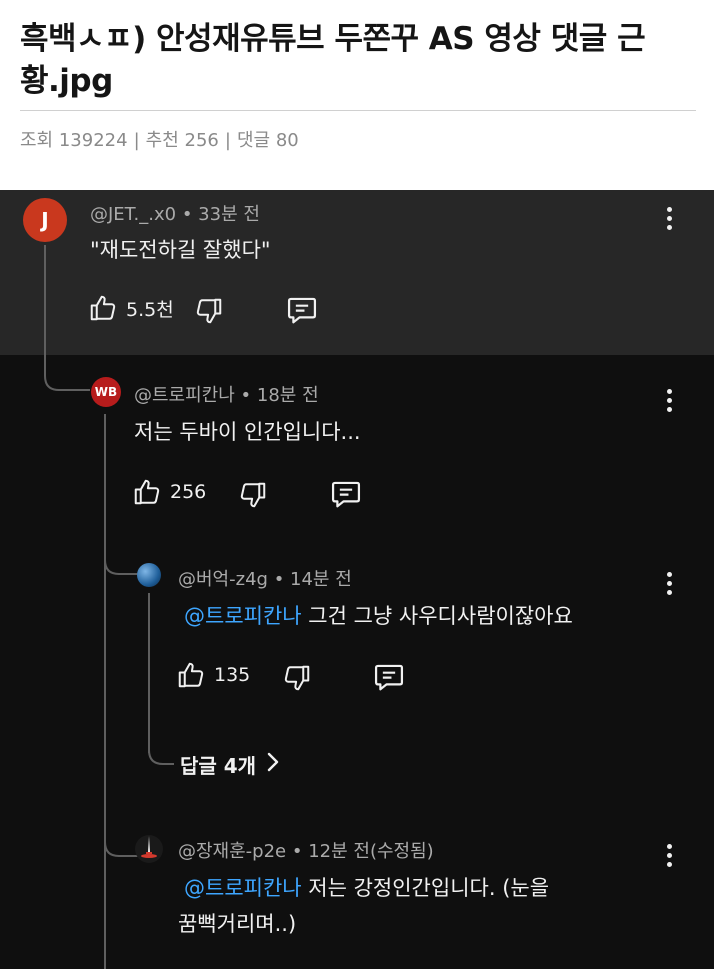 Image resolution: width=714 pixels, height=969 pixels. I want to click on comment-text: @트로피칸나 그건 그냥 사우디사람이잖아요, so click(378, 616).